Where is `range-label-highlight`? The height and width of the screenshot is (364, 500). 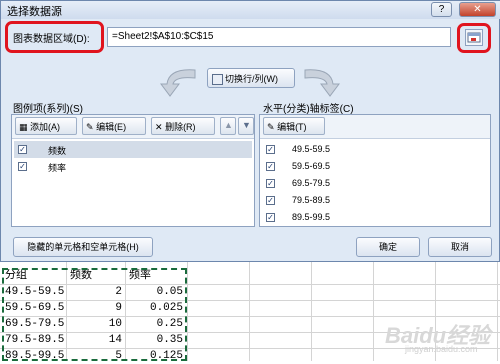 range-label-highlight is located at coordinates (54, 37).